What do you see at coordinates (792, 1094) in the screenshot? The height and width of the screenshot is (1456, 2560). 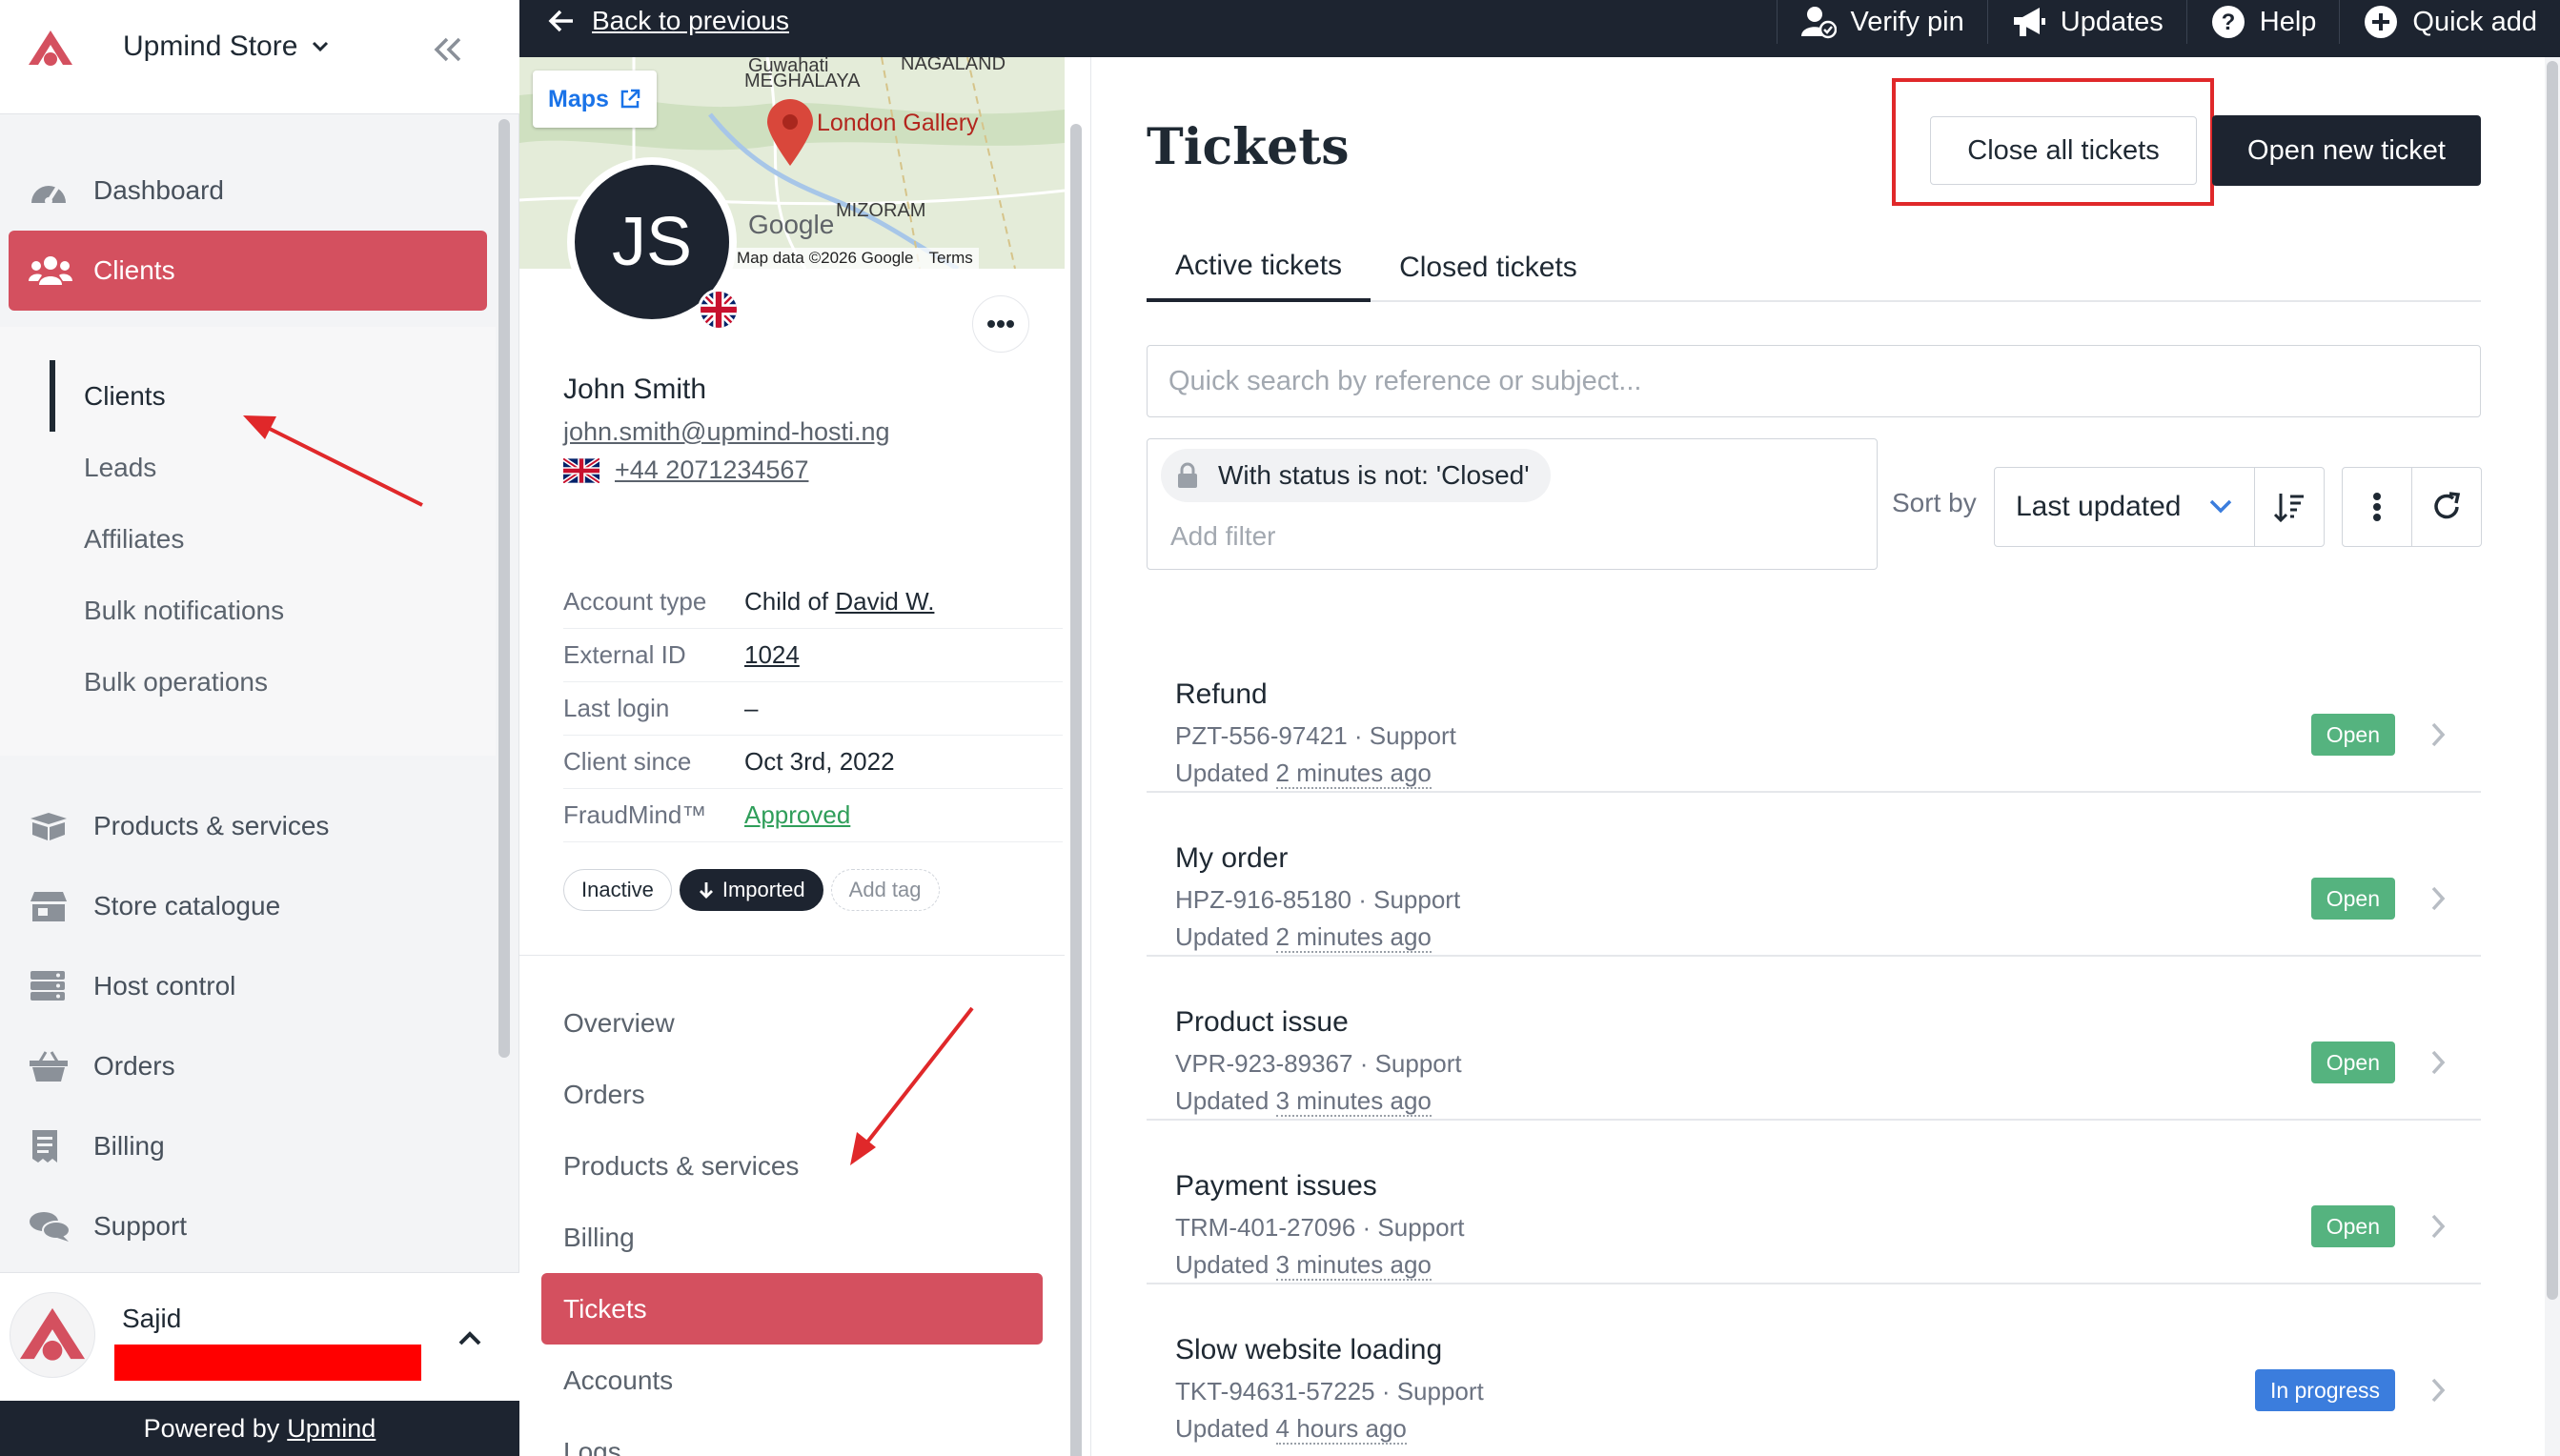 I see `client-nav-orders: Orders` at bounding box center [792, 1094].